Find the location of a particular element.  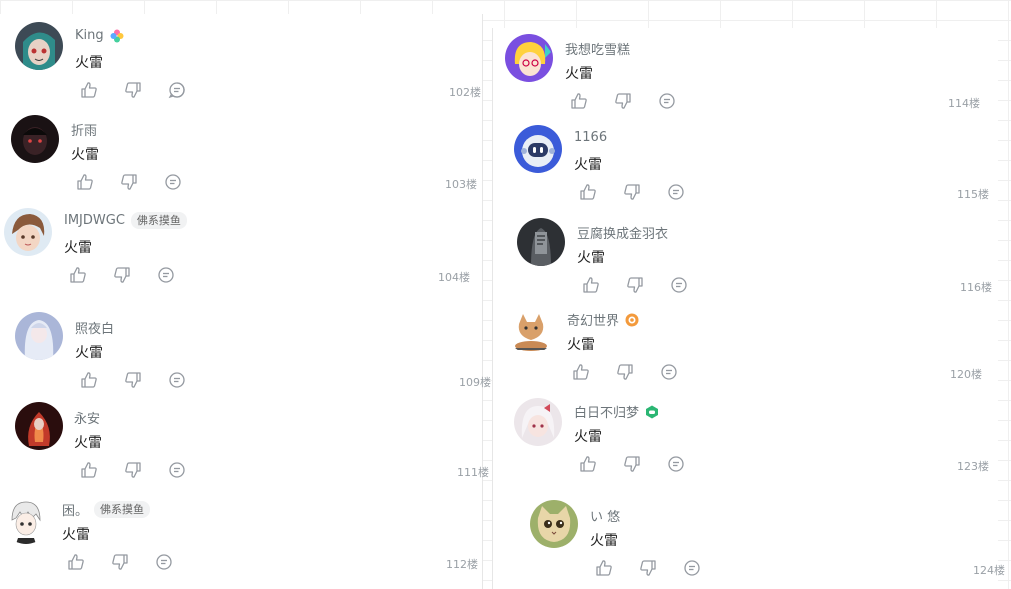

username-text: 奇幻世界 is located at coordinates (593, 319).